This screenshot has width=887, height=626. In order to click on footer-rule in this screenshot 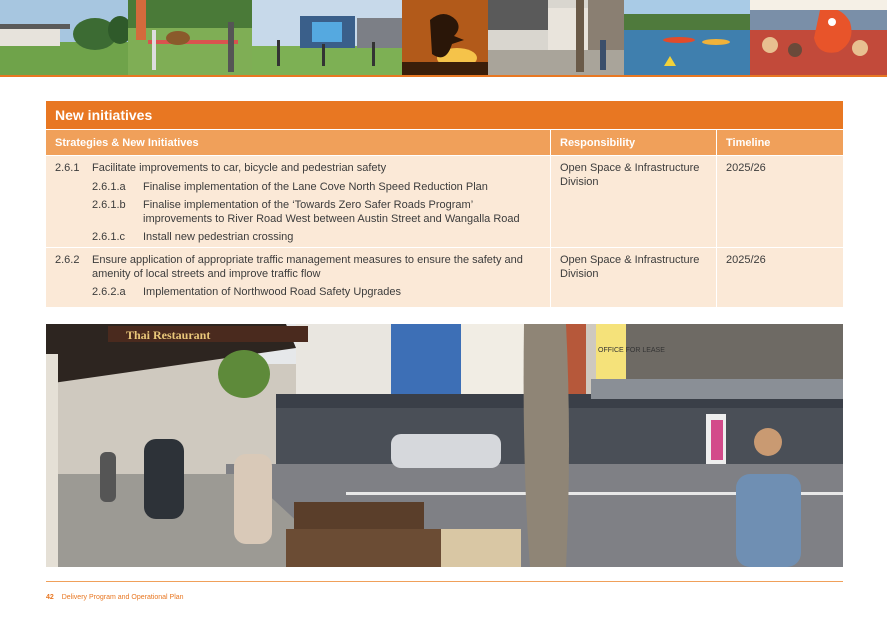, I will do `click(444, 581)`.